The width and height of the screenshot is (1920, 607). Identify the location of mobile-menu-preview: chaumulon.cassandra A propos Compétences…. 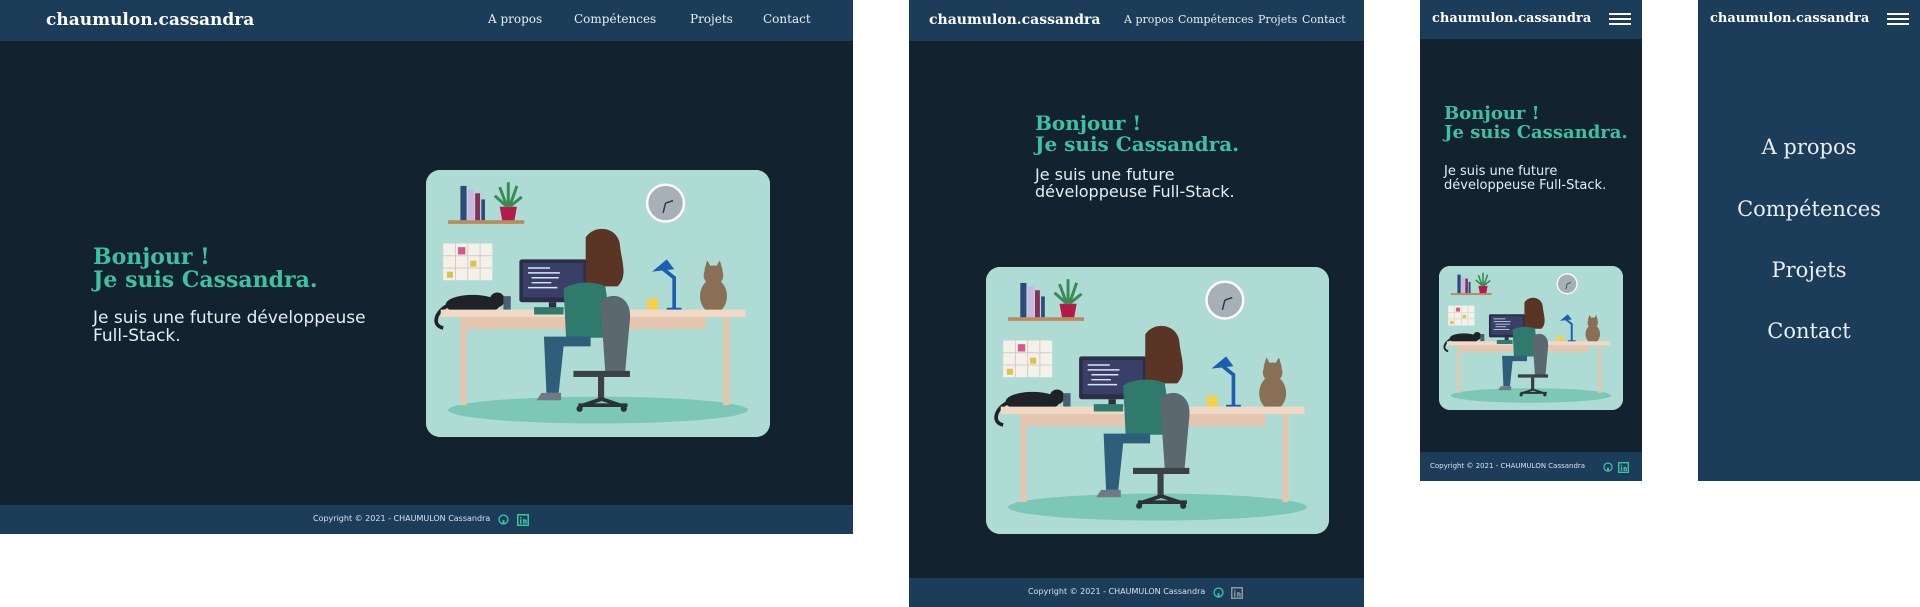
(1809, 240).